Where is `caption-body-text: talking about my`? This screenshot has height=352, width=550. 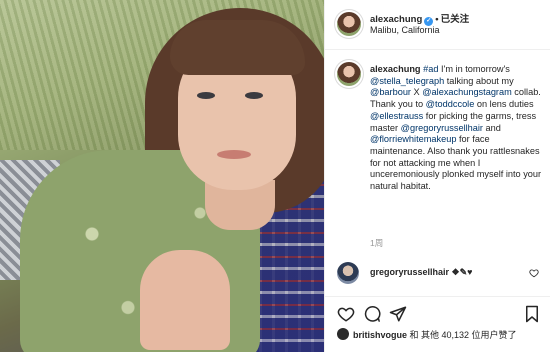
caption-body-text: talking about my is located at coordinates (479, 80).